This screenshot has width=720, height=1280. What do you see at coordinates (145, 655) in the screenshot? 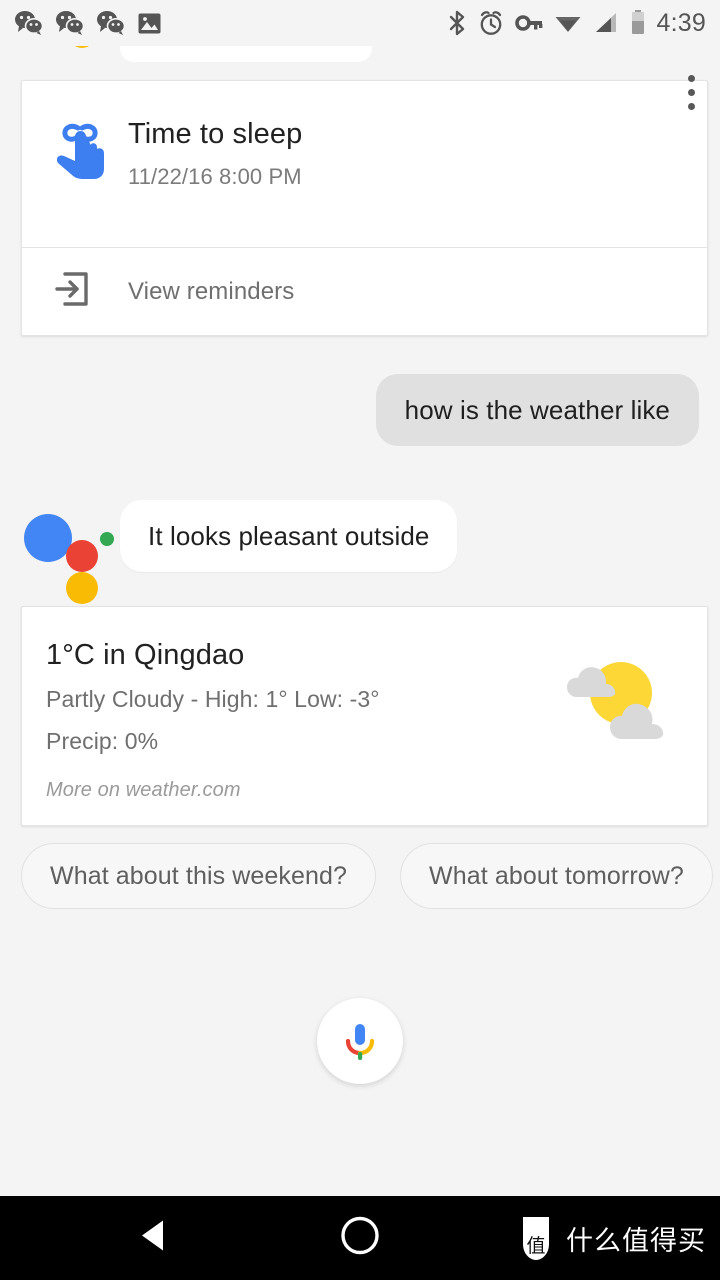
I see `weather-headline: 1°C in Qingdao` at bounding box center [145, 655].